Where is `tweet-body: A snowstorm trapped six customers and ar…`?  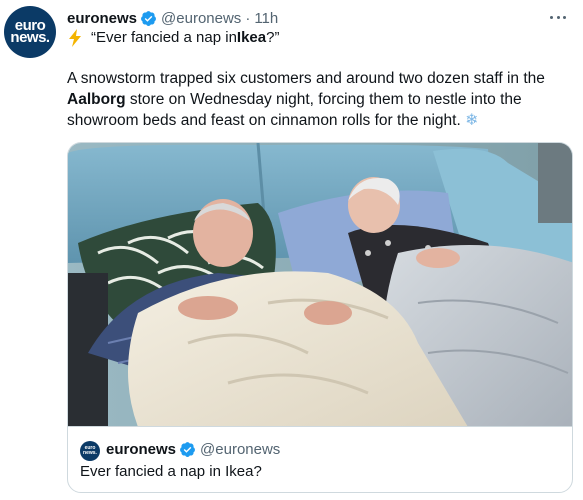 tweet-body: A snowstorm trapped six customers and ar… is located at coordinates (307, 99).